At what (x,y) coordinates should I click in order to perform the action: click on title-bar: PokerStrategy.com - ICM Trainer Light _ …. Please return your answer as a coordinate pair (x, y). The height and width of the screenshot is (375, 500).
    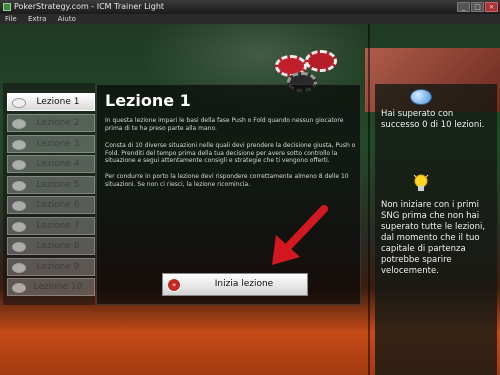
    Looking at the image, I should click on (250, 7).